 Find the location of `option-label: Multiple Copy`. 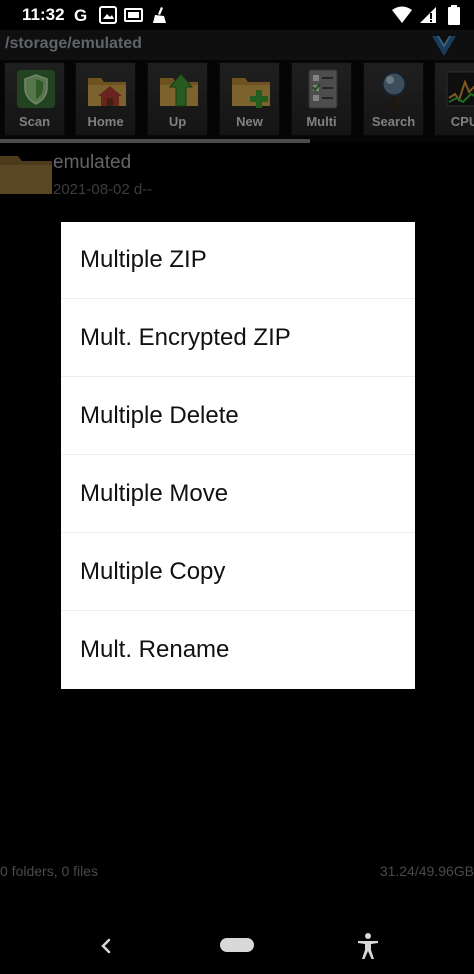

option-label: Multiple Copy is located at coordinates (153, 571).